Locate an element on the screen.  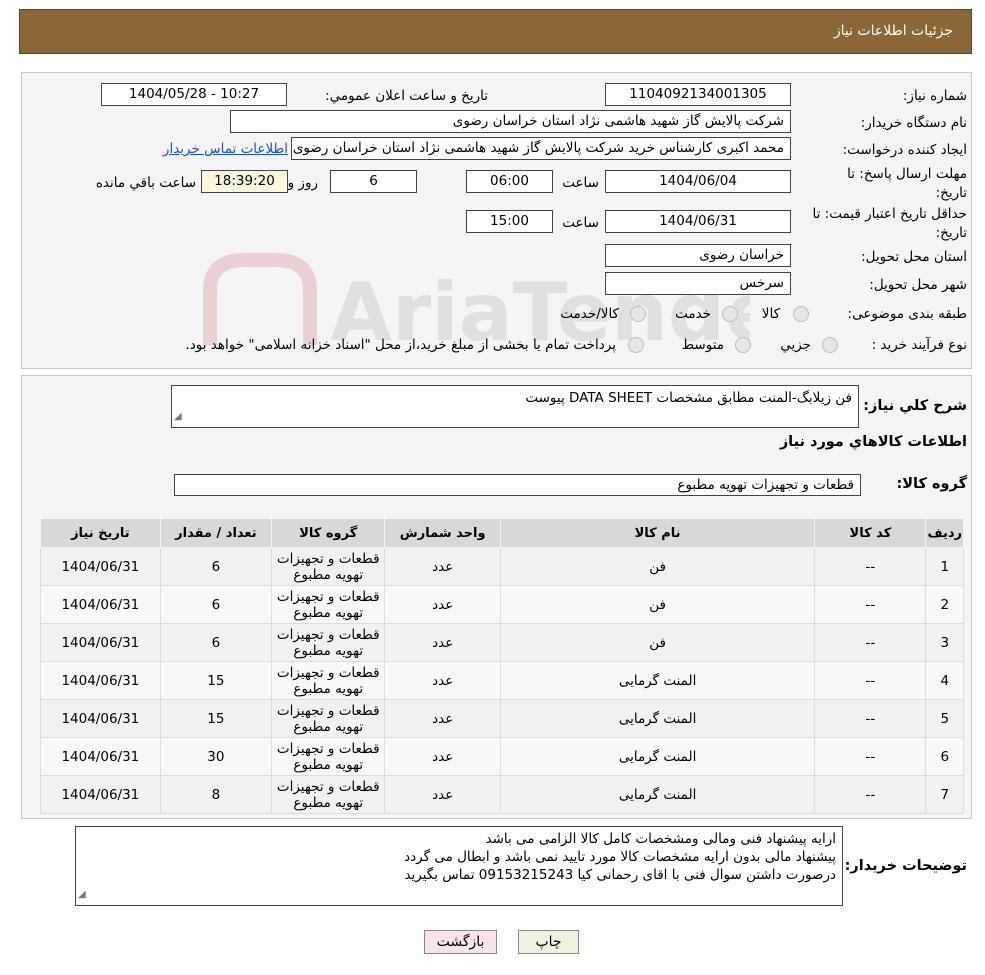
delivery-city-label: شهر محل تحویل: is located at coordinates (918, 285).